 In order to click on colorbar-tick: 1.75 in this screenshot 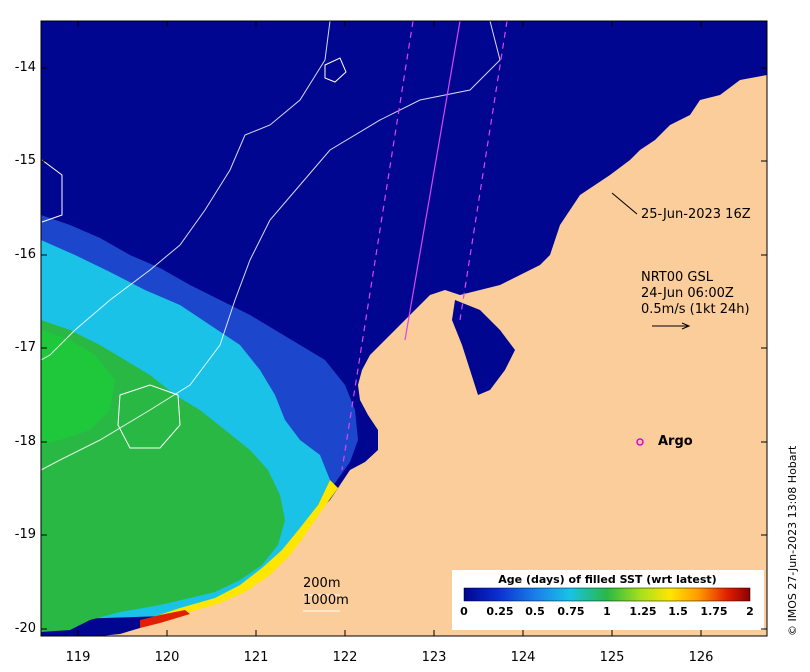, I will do `click(714, 611)`.